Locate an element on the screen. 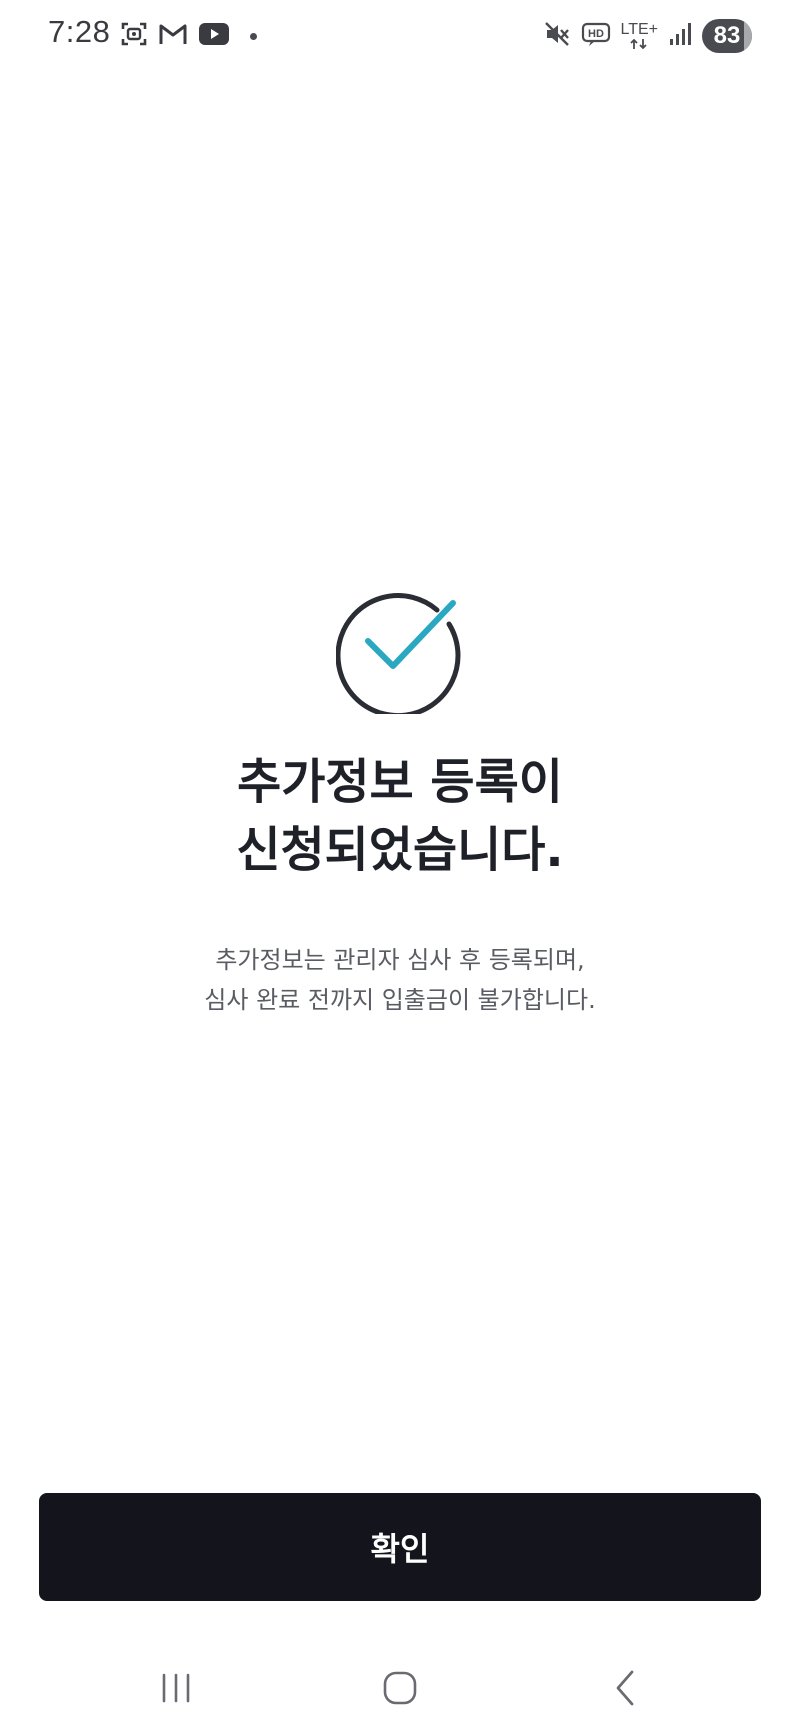 Image resolution: width=800 pixels, height=1734 pixels. recent-apps-icon is located at coordinates (176, 1688).